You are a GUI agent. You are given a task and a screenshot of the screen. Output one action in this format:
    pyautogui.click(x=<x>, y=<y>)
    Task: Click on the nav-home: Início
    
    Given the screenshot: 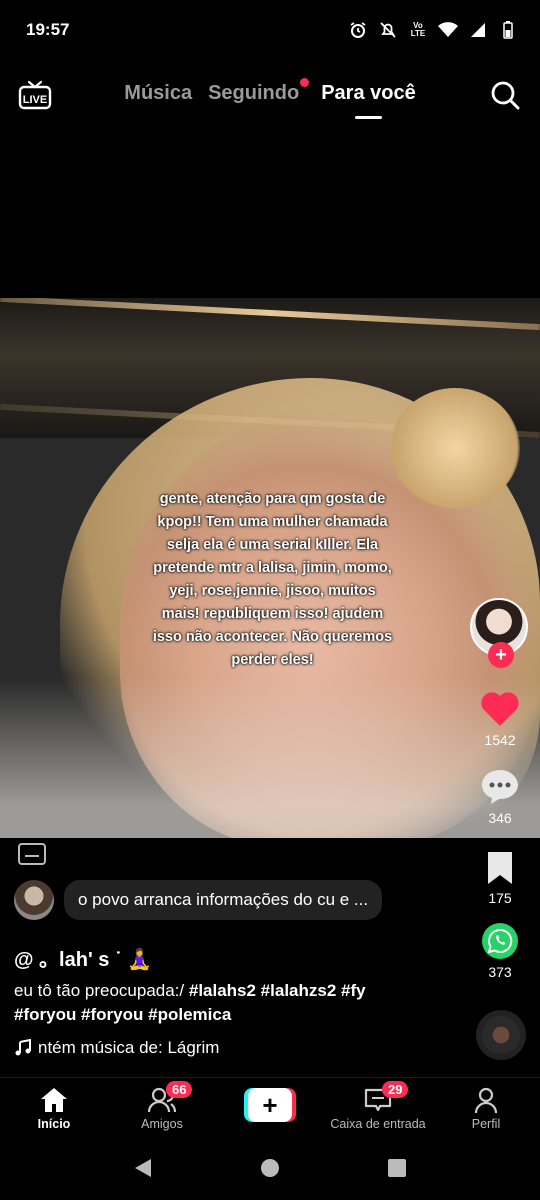 What is the action you would take?
    pyautogui.click(x=54, y=1108)
    